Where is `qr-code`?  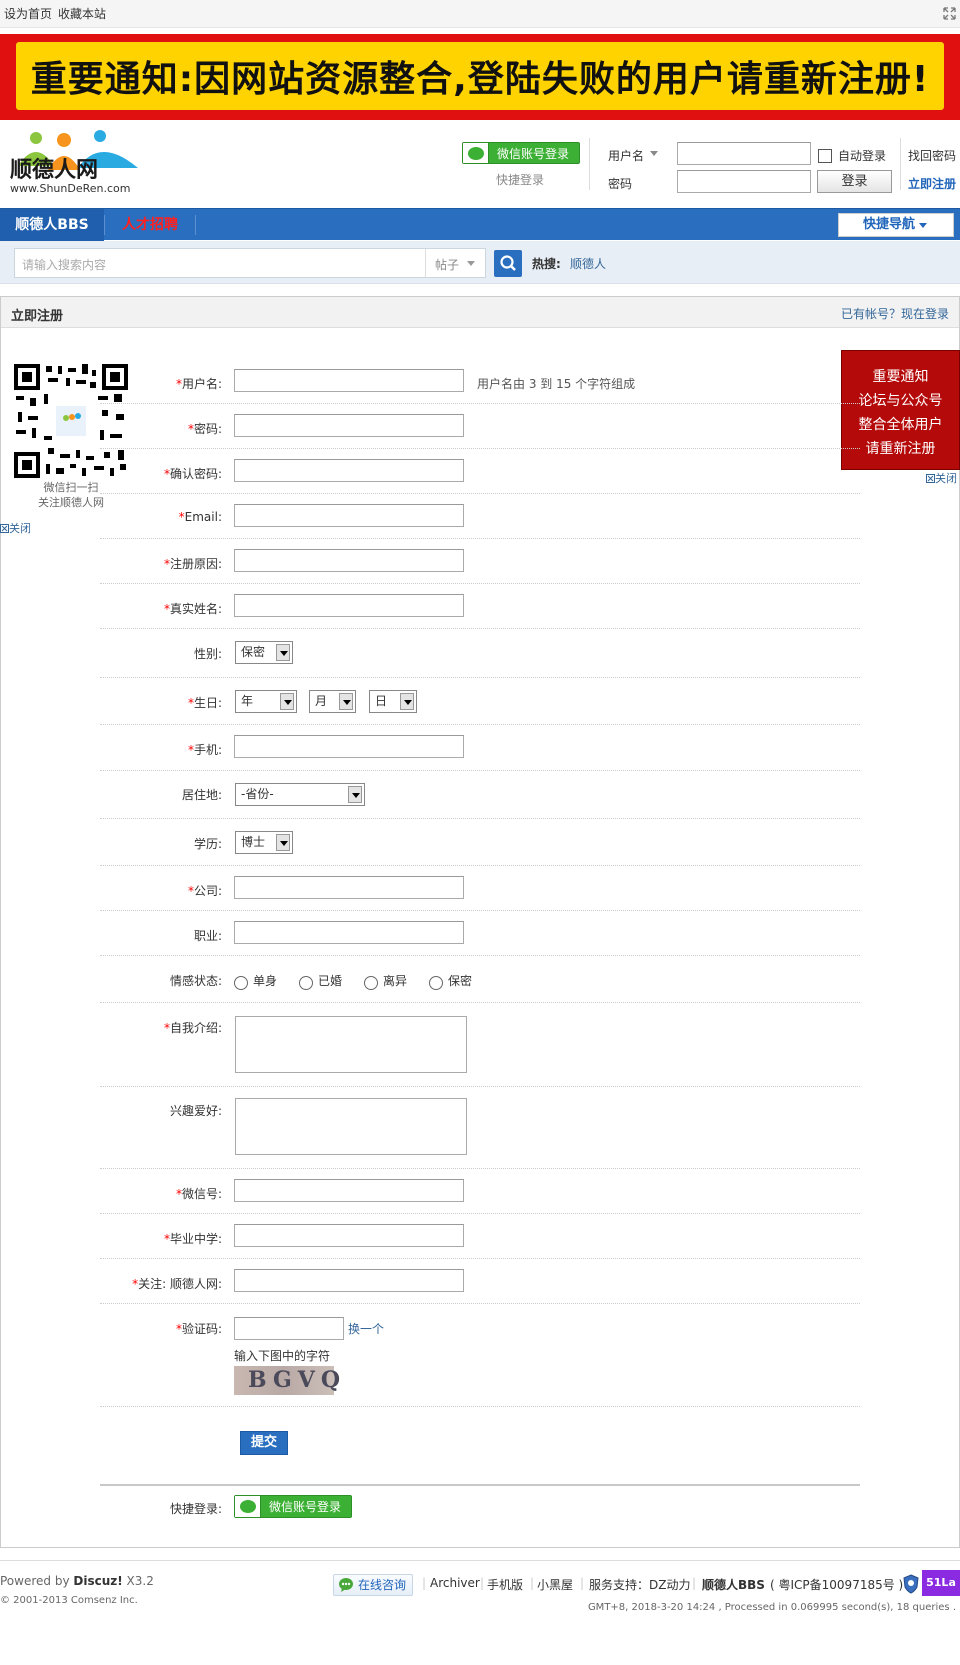 qr-code is located at coordinates (71, 421).